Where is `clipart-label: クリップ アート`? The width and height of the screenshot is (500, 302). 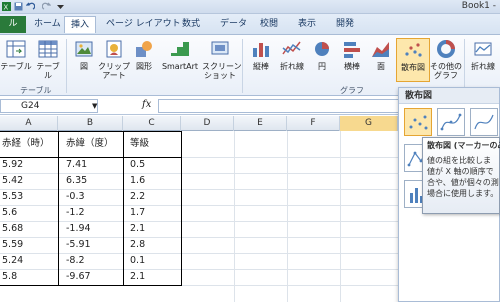 clipart-label: クリップ アート is located at coordinates (114, 71).